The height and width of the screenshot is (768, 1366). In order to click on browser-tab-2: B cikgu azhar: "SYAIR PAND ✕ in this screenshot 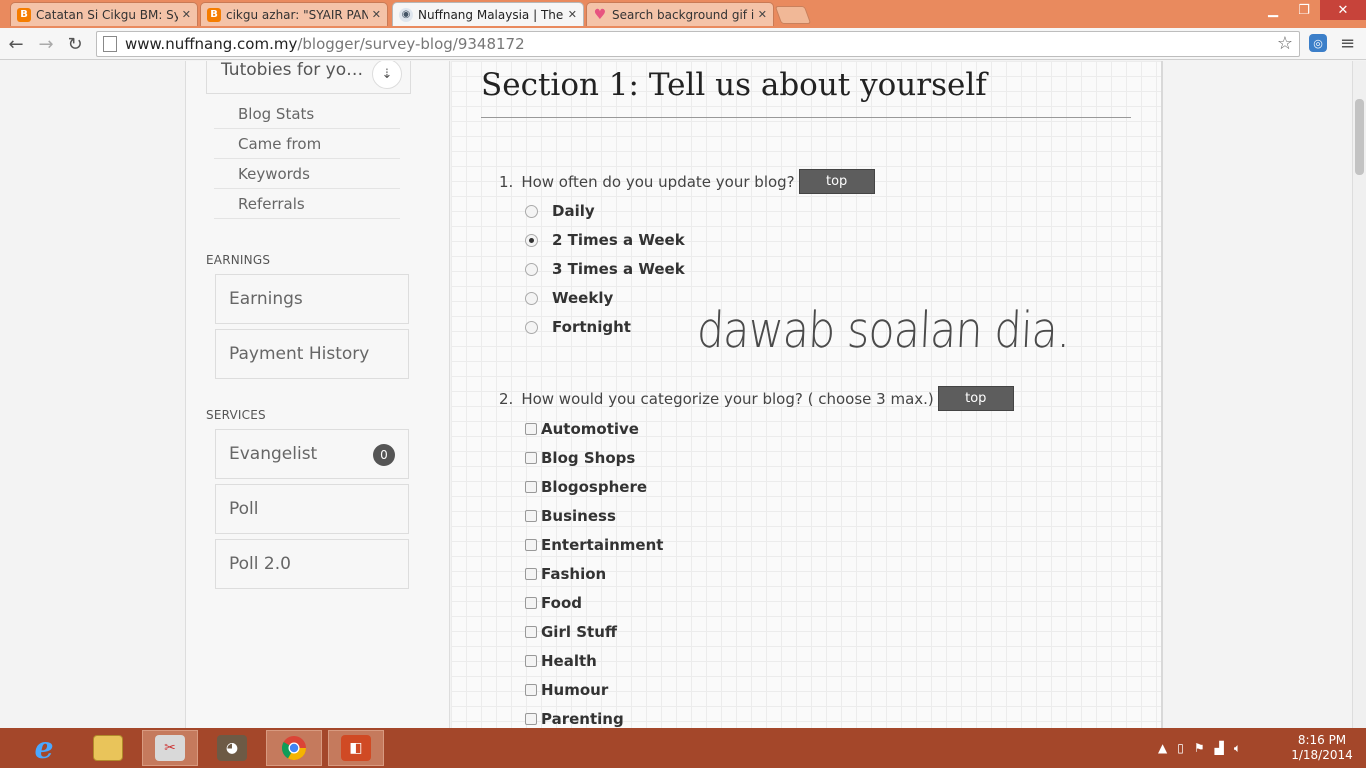, I will do `click(294, 14)`.